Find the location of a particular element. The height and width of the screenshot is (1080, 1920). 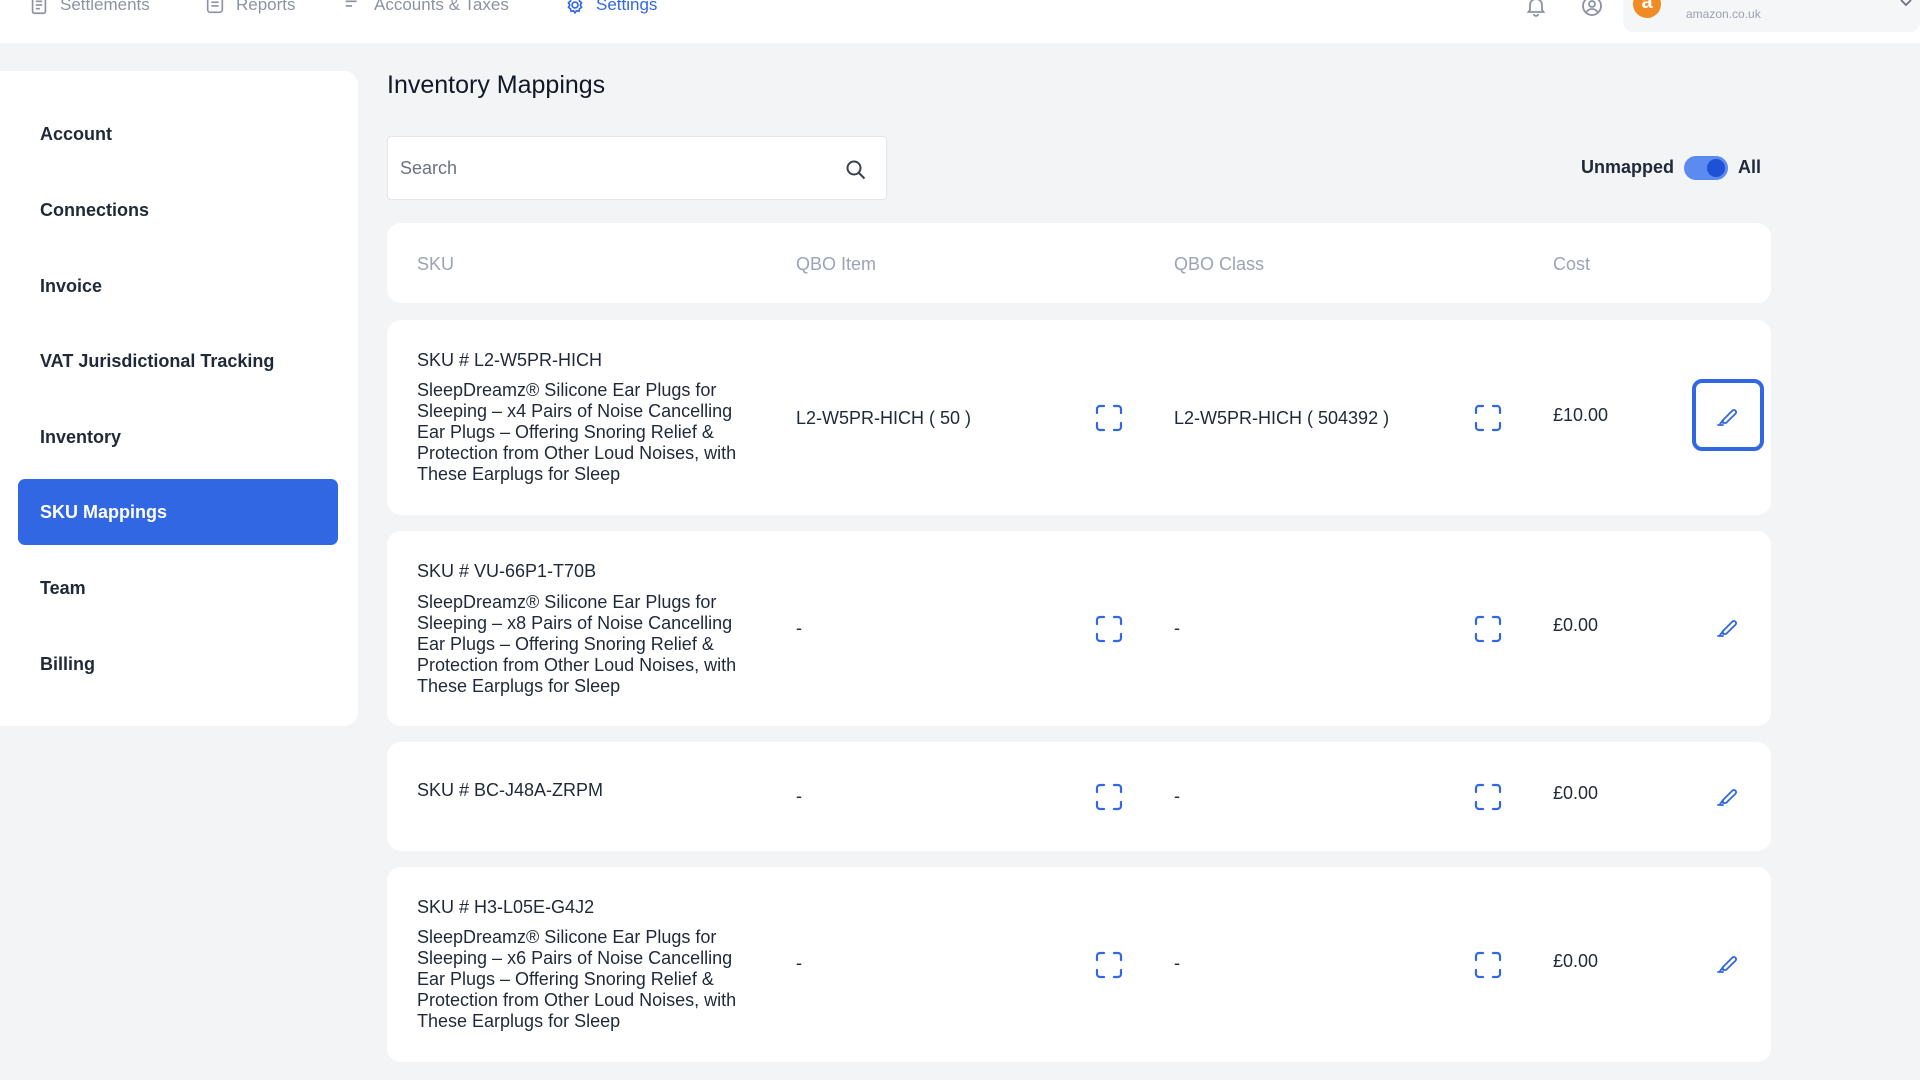

nav-item-settlements: Settlements is located at coordinates (89, 8).